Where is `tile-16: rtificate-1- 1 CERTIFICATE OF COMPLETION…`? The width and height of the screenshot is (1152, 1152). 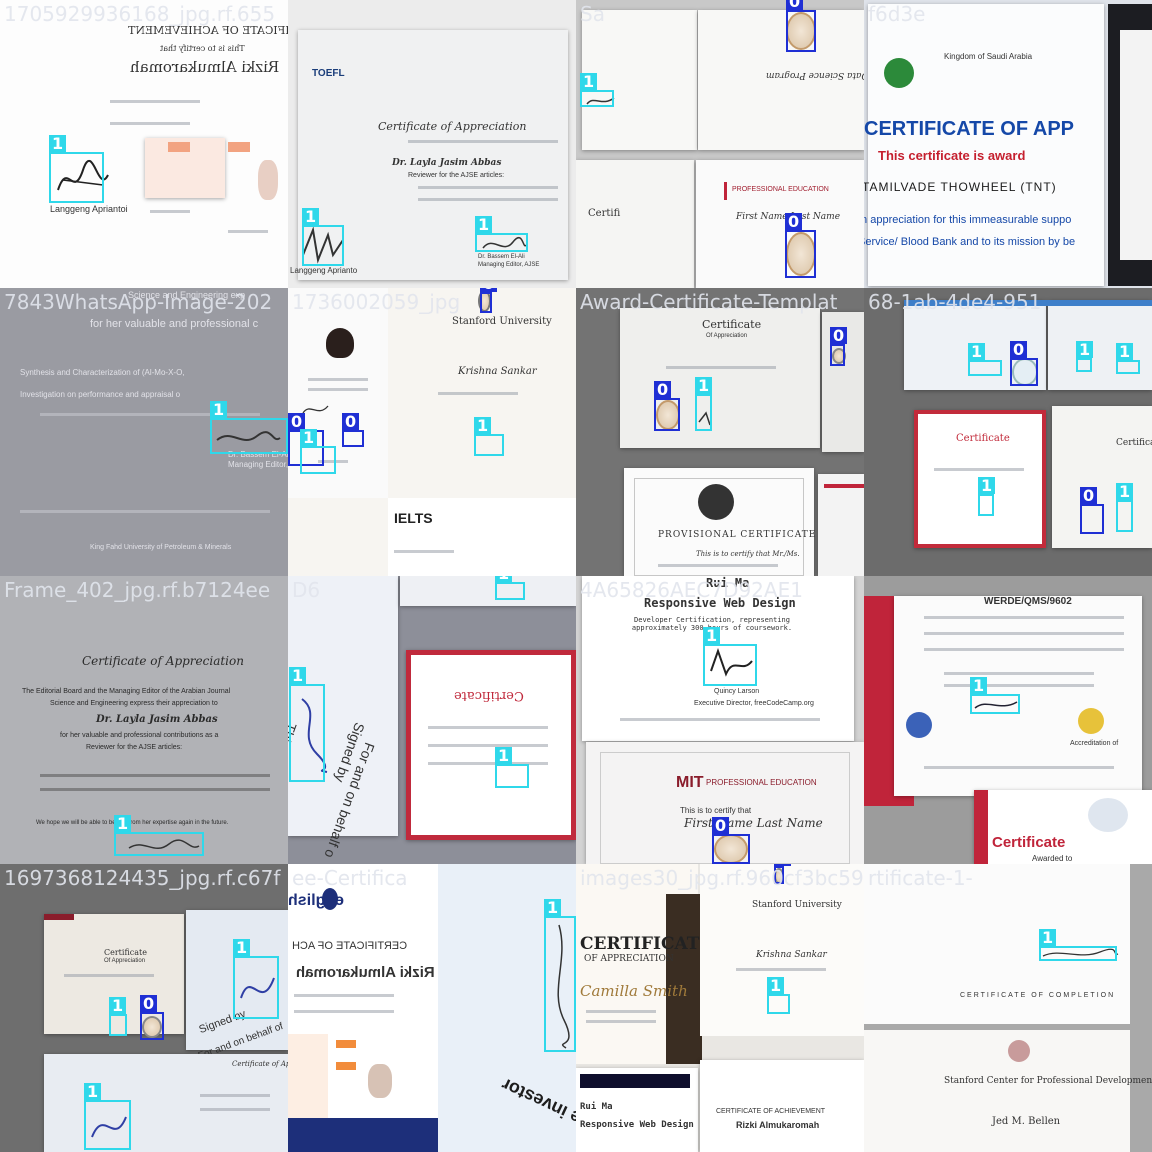
tile-16: rtificate-1- 1 CERTIFICATE OF COMPLETION… is located at coordinates (1008, 1008).